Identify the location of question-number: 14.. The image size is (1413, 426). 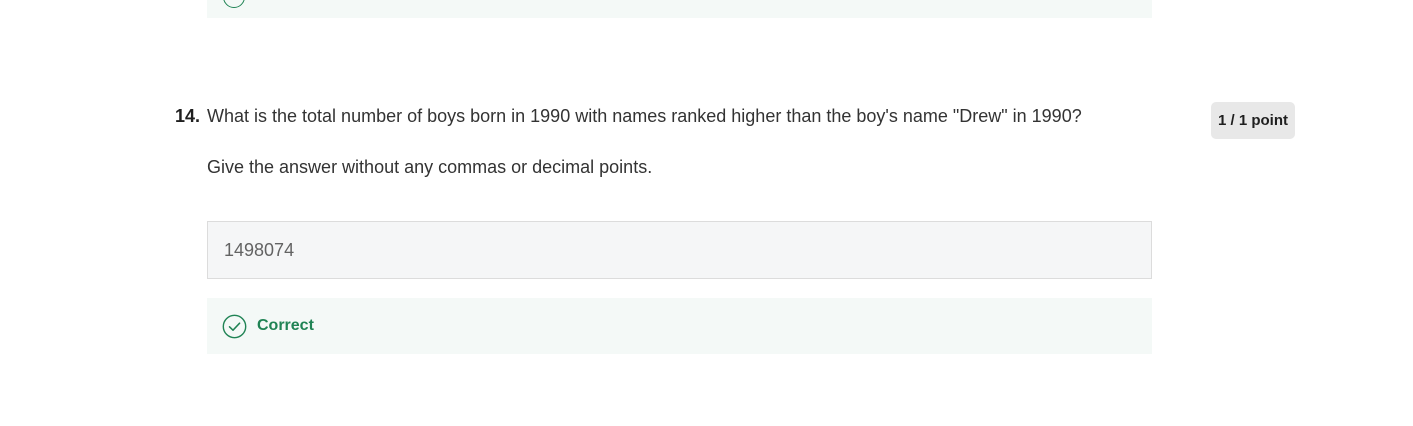
(188, 116).